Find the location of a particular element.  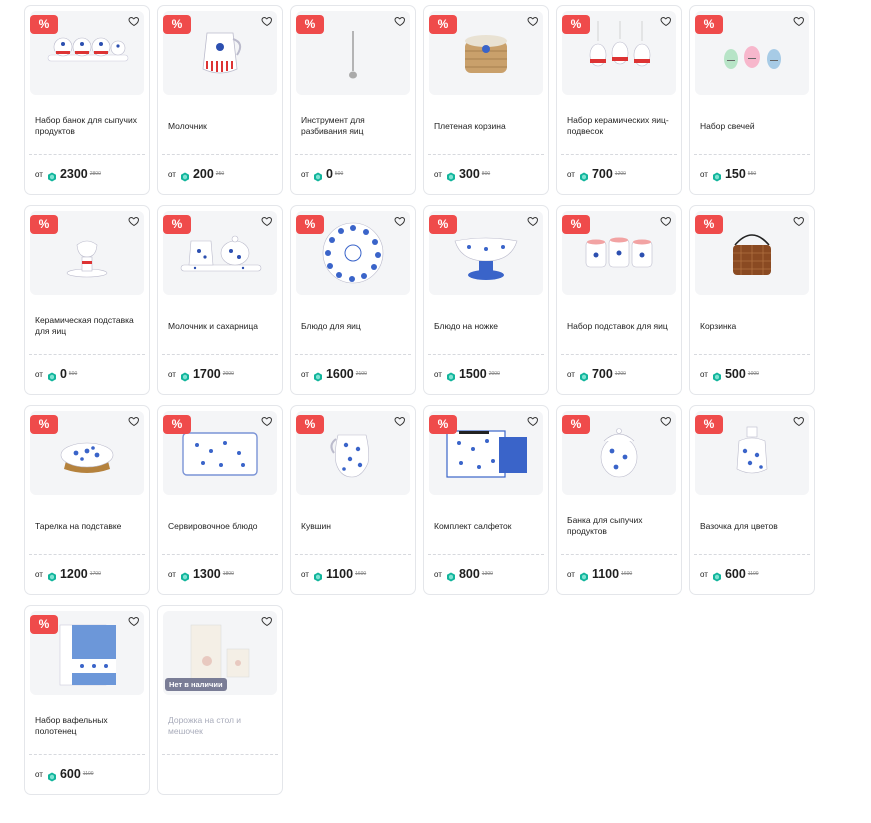

price-value: 1700 is located at coordinates (206, 374).